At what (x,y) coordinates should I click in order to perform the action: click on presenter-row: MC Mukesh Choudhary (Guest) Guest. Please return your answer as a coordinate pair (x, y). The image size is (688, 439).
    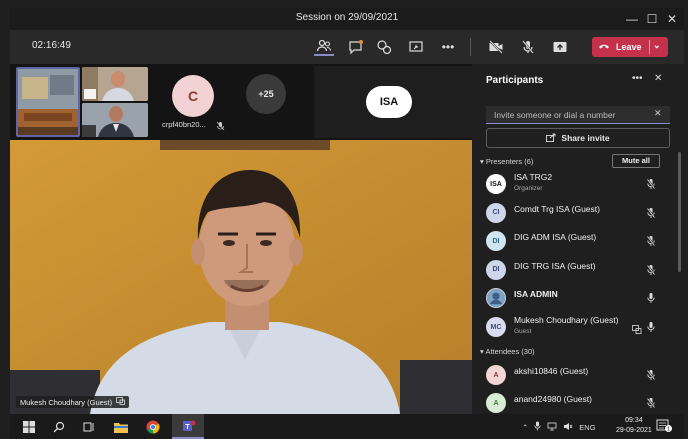
    Looking at the image, I should click on (579, 327).